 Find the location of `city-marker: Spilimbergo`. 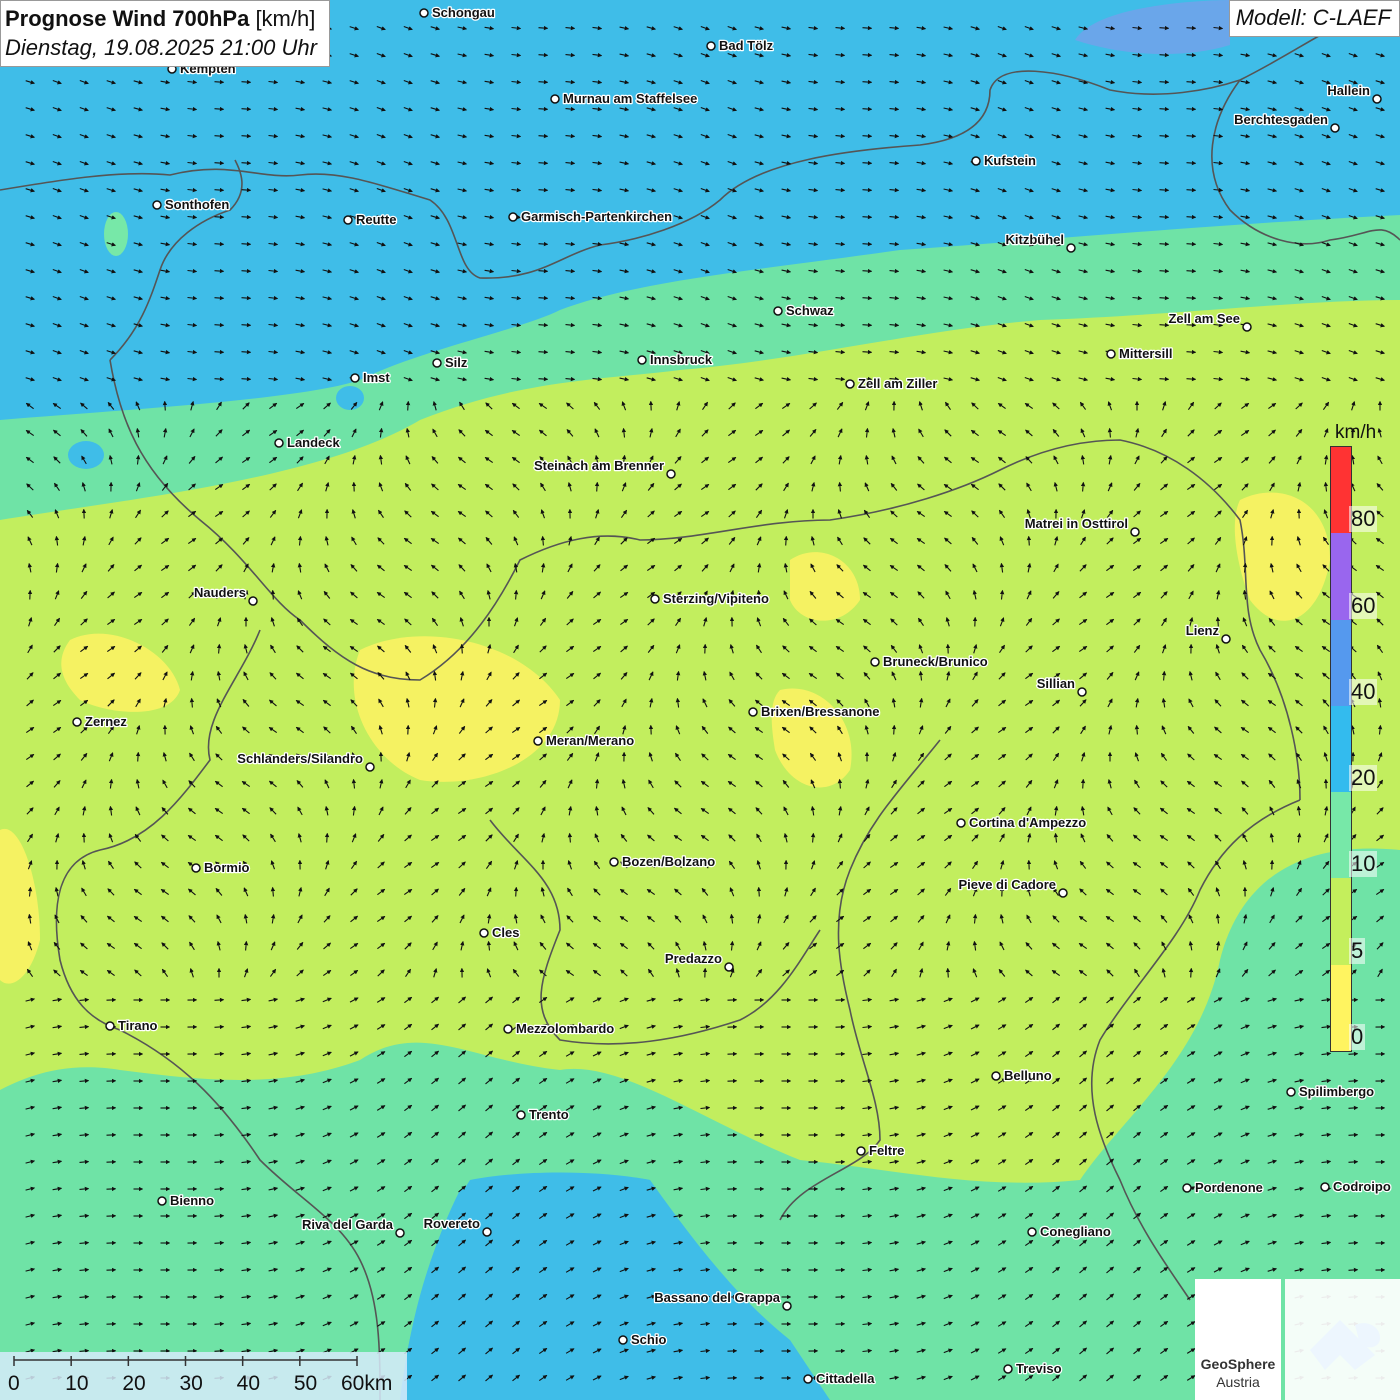

city-marker: Spilimbergo is located at coordinates (1330, 1091).